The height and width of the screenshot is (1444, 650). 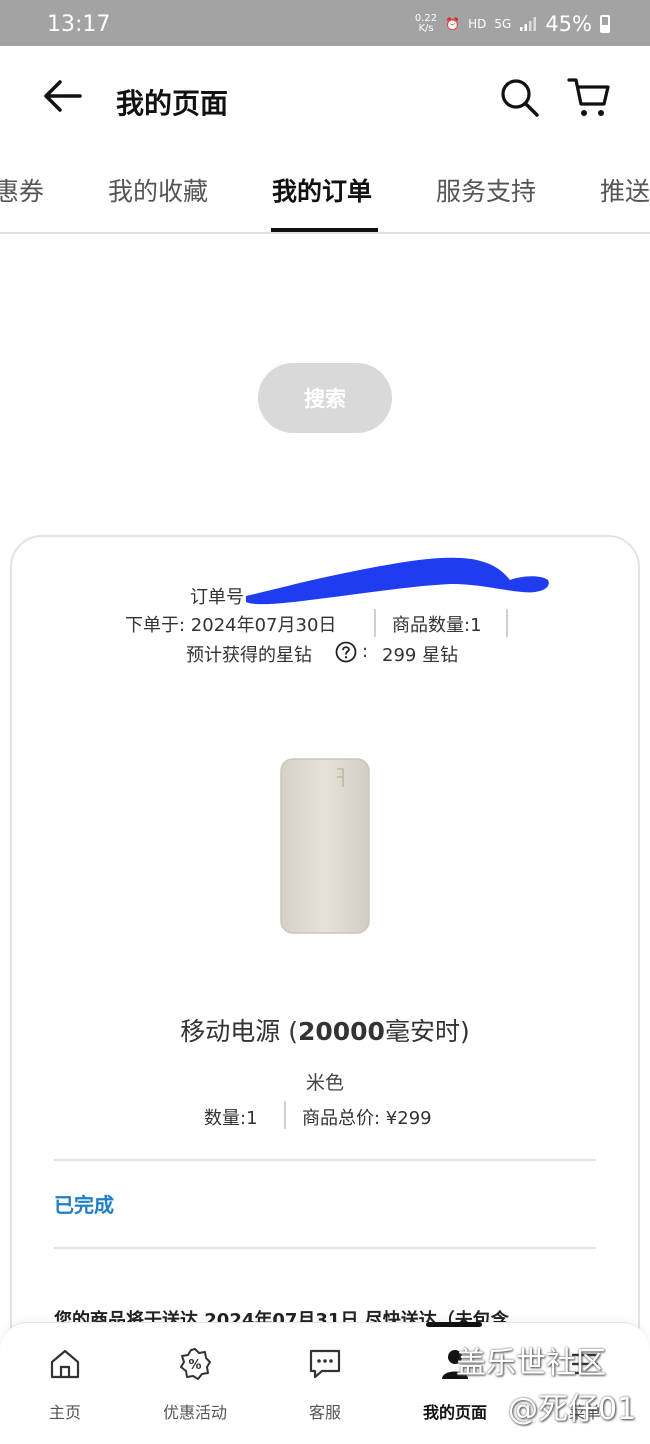 What do you see at coordinates (62, 96) in the screenshot?
I see `back-arrow-icon` at bounding box center [62, 96].